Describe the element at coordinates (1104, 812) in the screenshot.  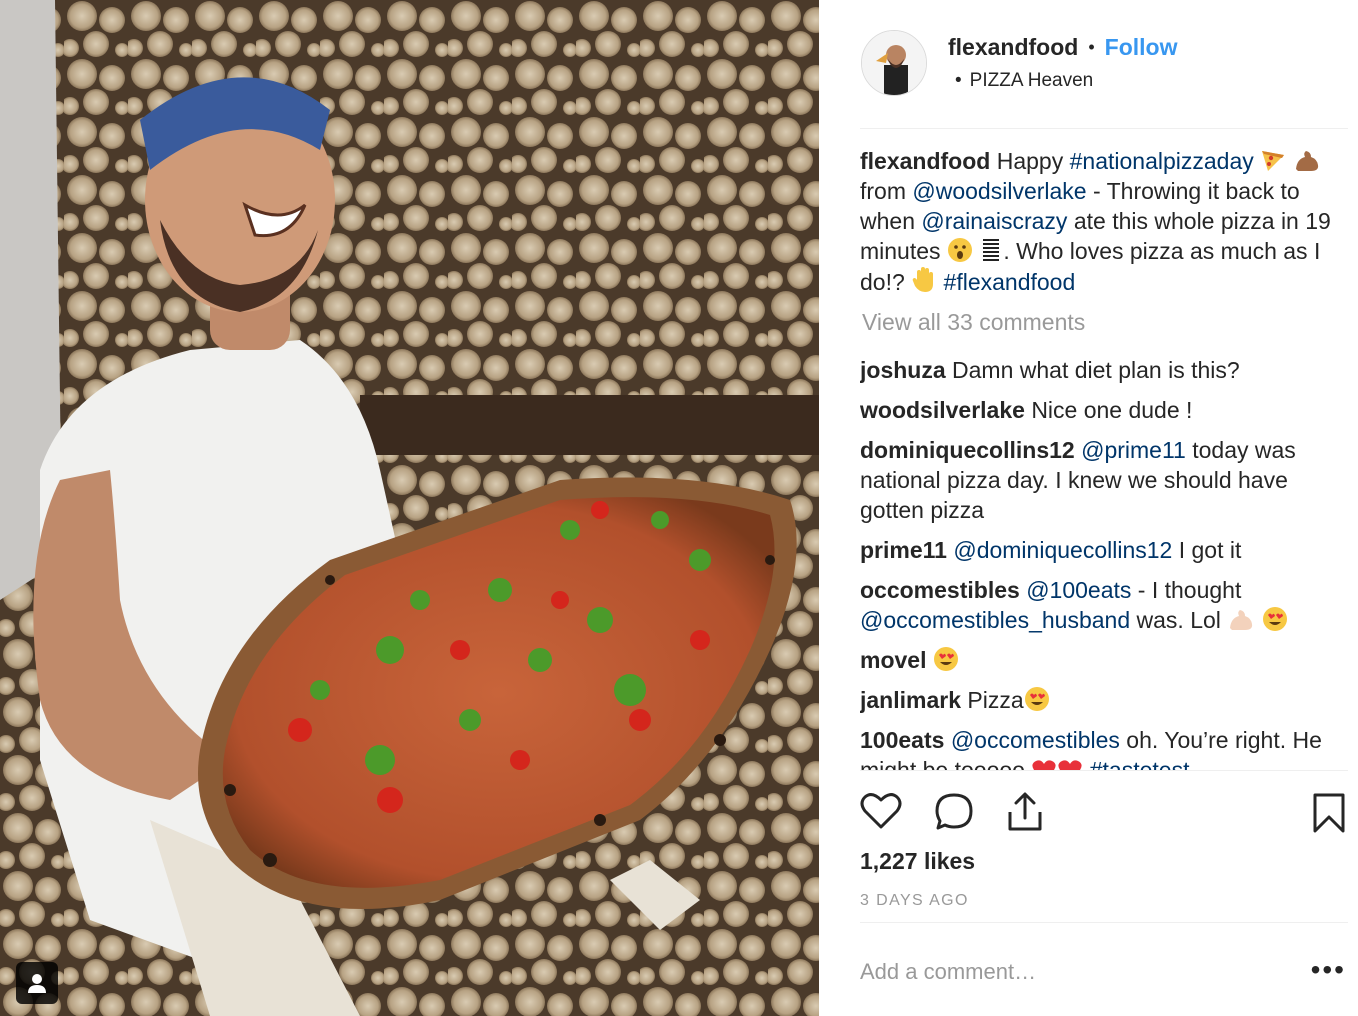
I see `action-bar` at that location.